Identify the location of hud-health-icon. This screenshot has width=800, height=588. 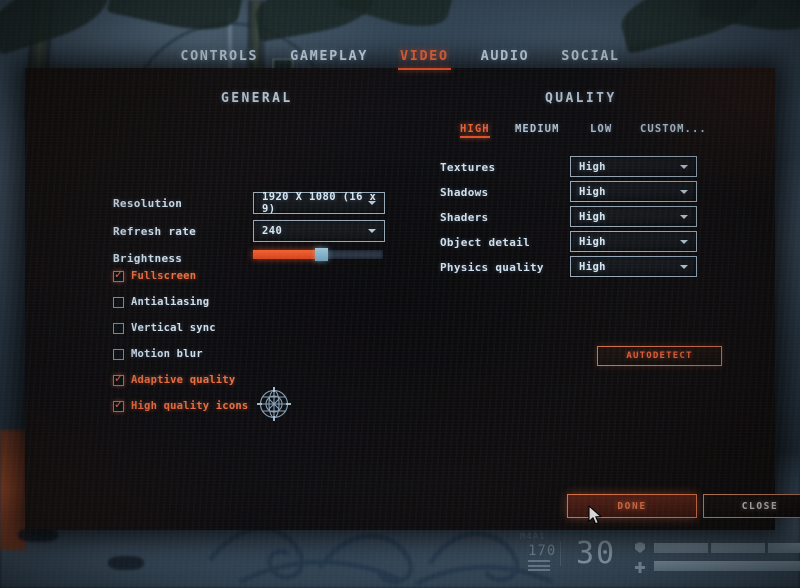
(640, 567).